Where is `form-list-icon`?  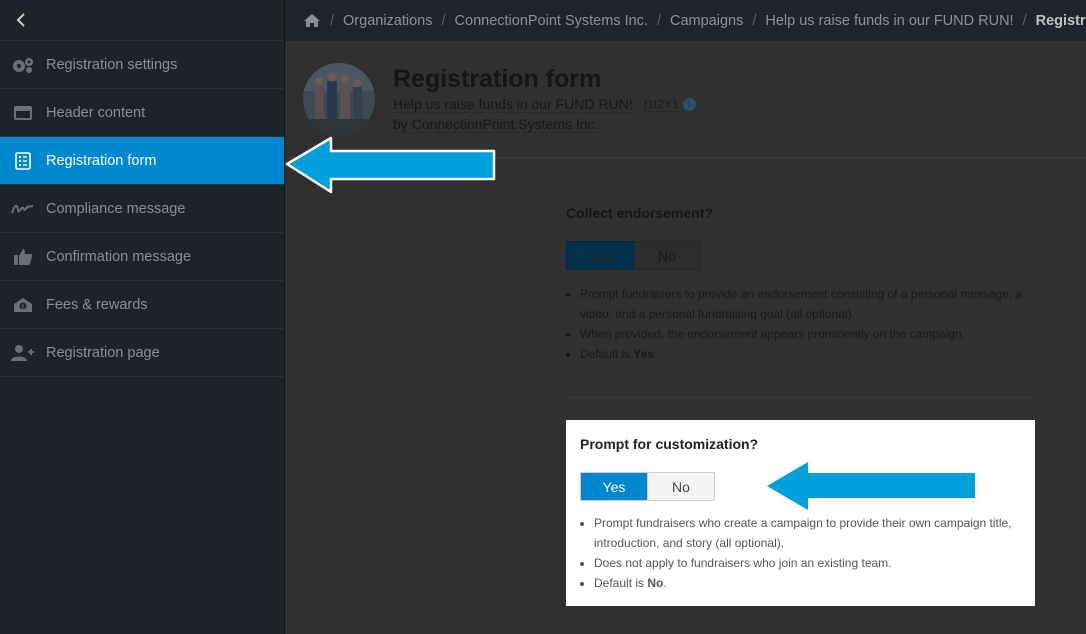 form-list-icon is located at coordinates (23, 160).